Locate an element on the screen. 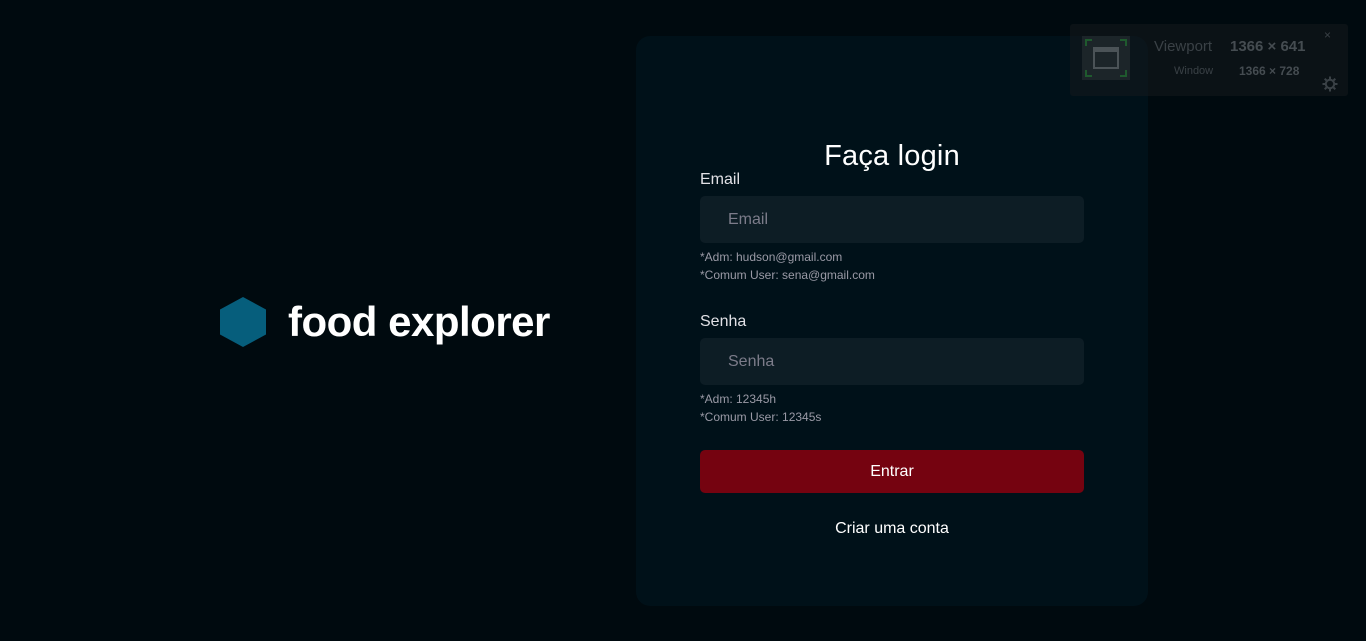 Image resolution: width=1366 pixels, height=641 pixels. password-hint-user: *Comum User: 12345s is located at coordinates (761, 417).